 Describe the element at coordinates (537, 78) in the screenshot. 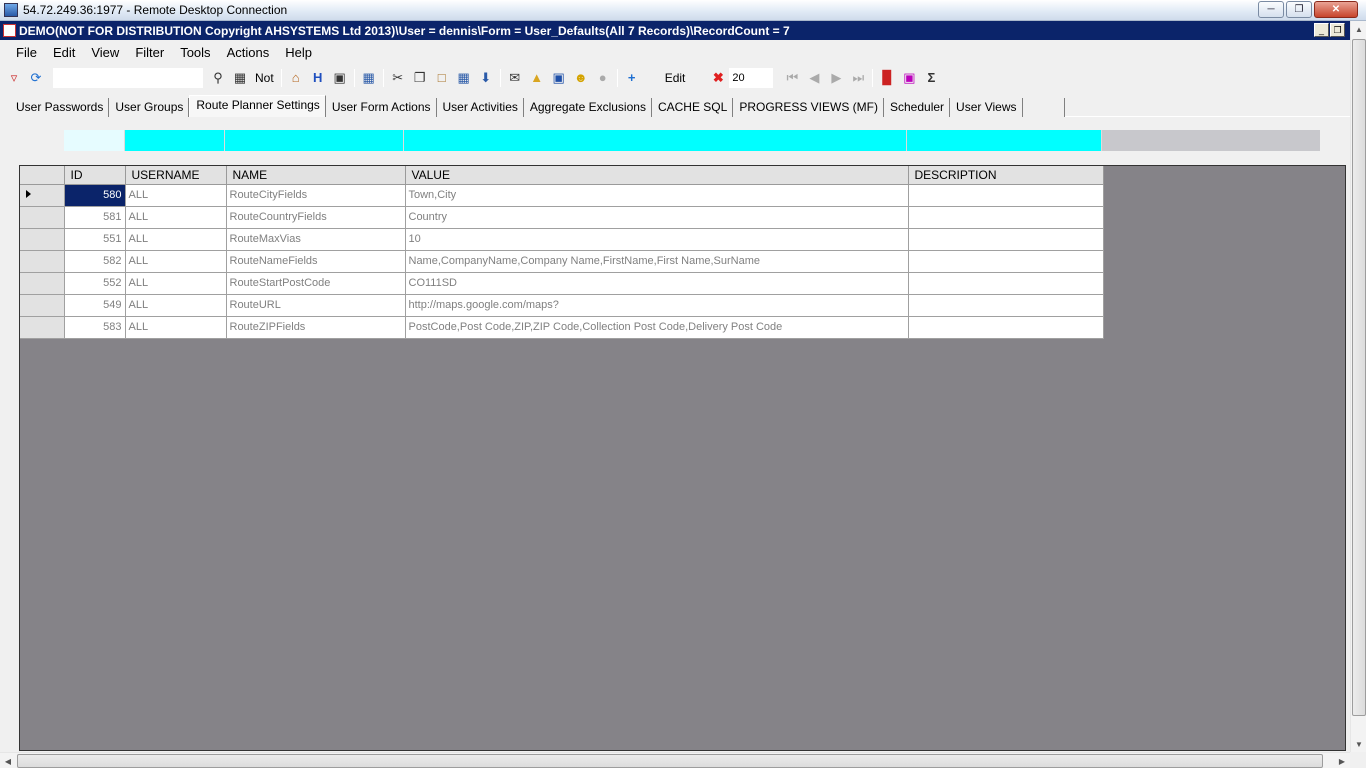

I see `open-folder-icon: ▲` at that location.